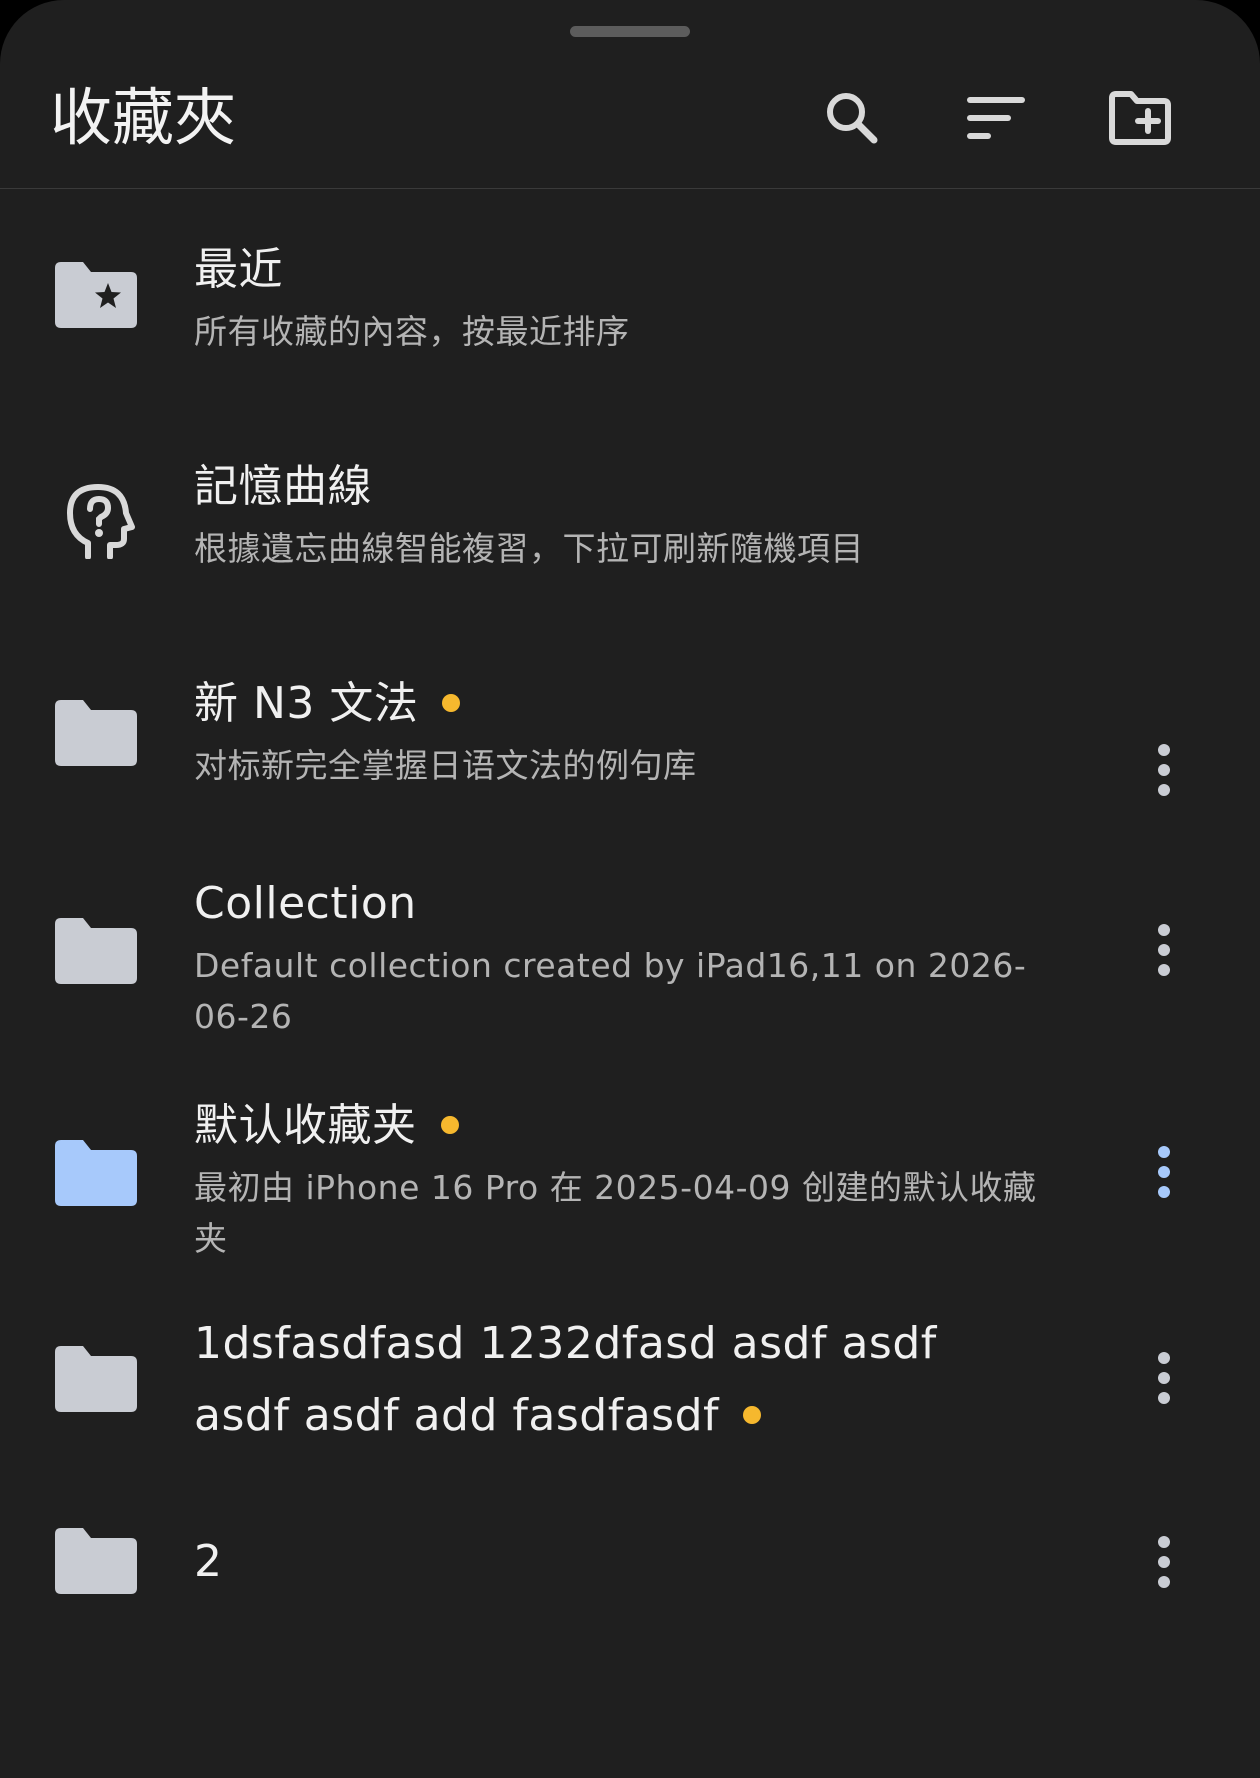 The height and width of the screenshot is (1778, 1260). I want to click on item-subtitle: 根據遺忘曲線智能複習，下拉可刷新隨機項目, so click(529, 548).